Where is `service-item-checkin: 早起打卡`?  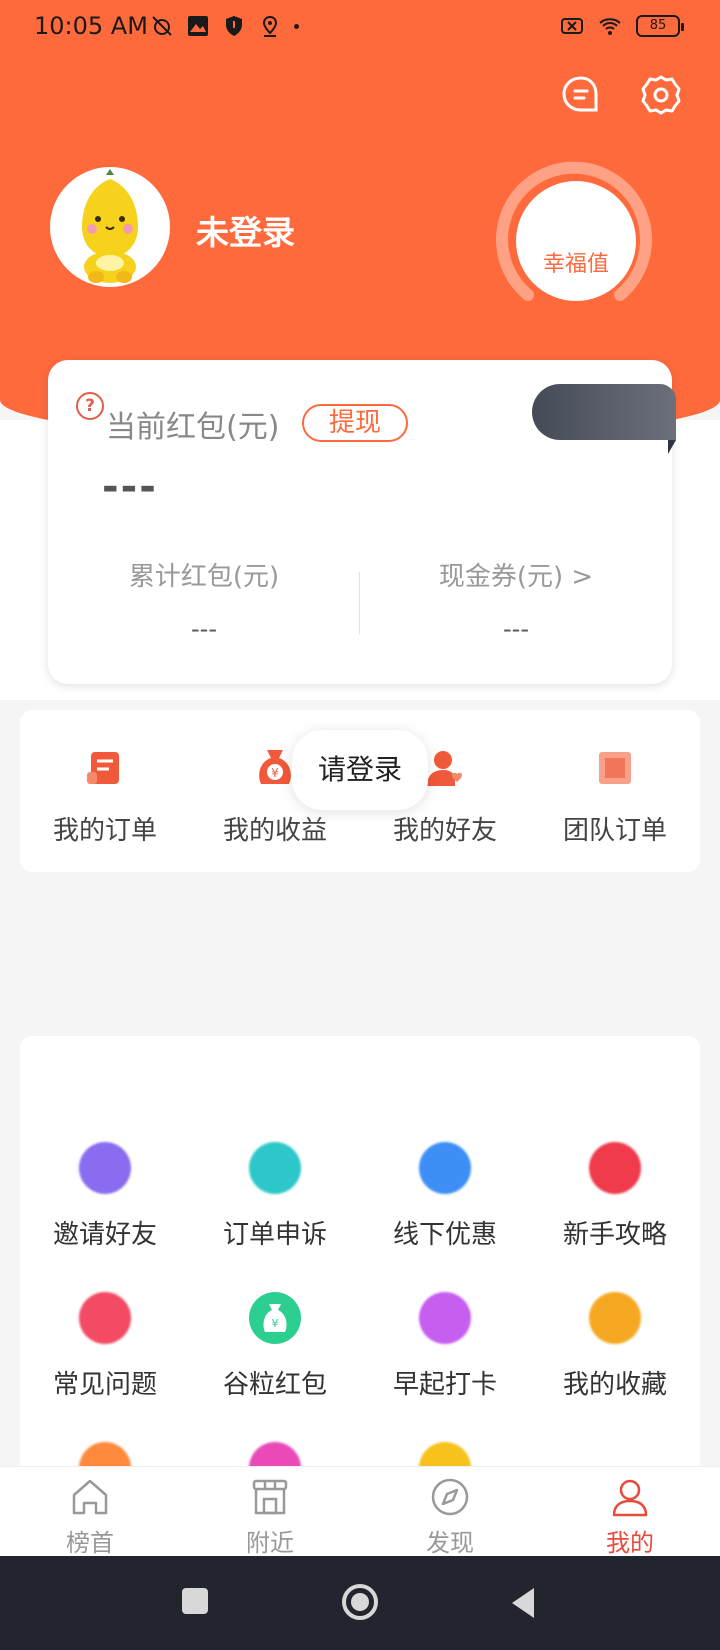 service-item-checkin: 早起打卡 is located at coordinates (445, 1346).